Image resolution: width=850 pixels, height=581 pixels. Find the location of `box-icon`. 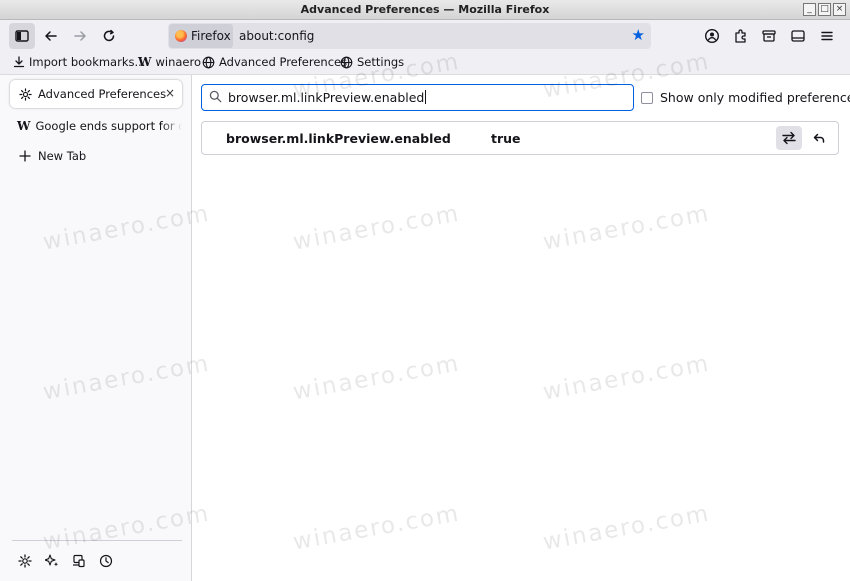

box-icon is located at coordinates (769, 36).